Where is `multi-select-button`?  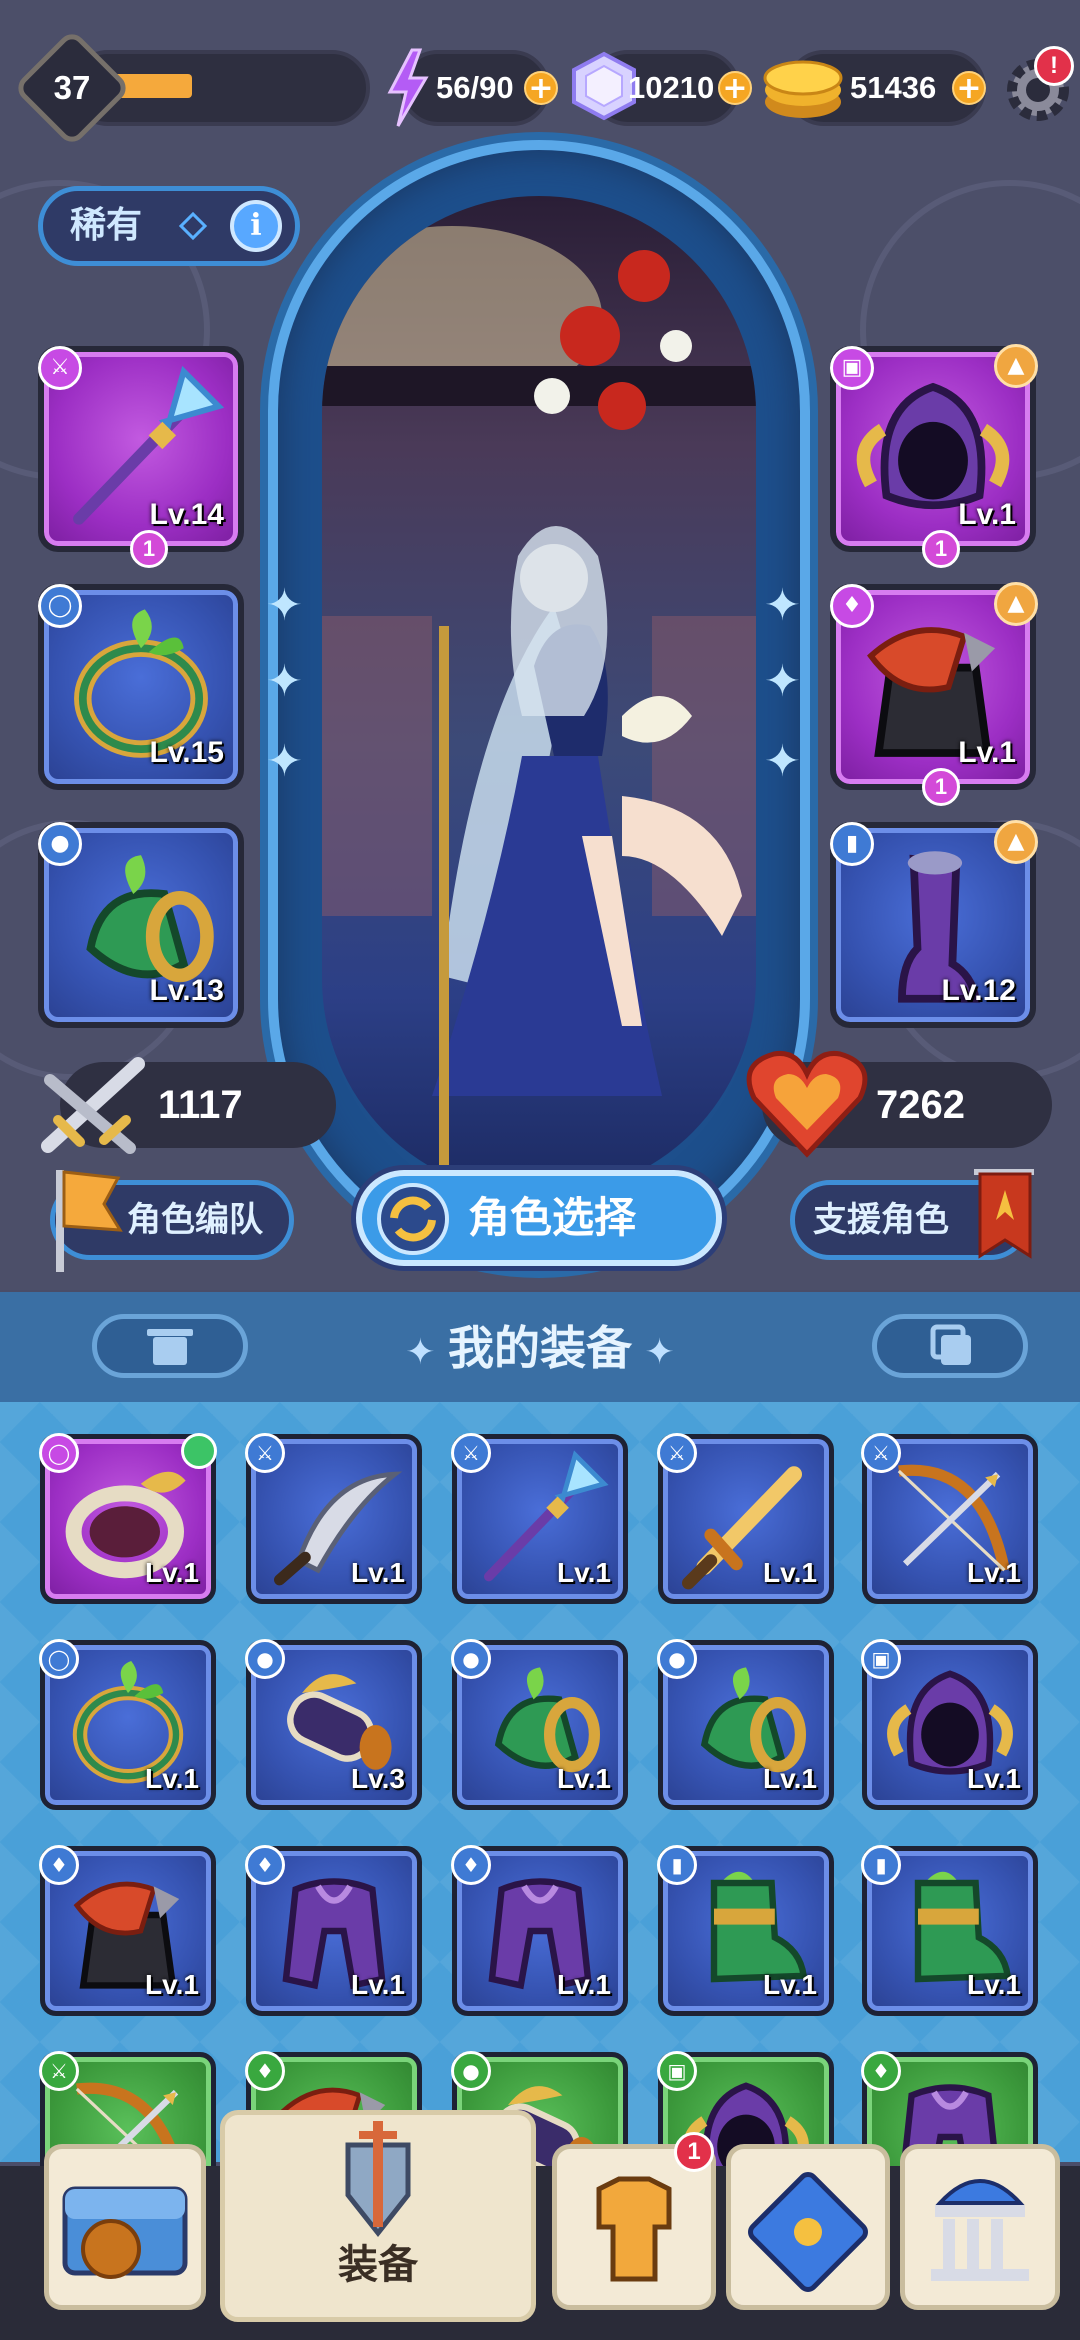
multi-select-button is located at coordinates (950, 1346).